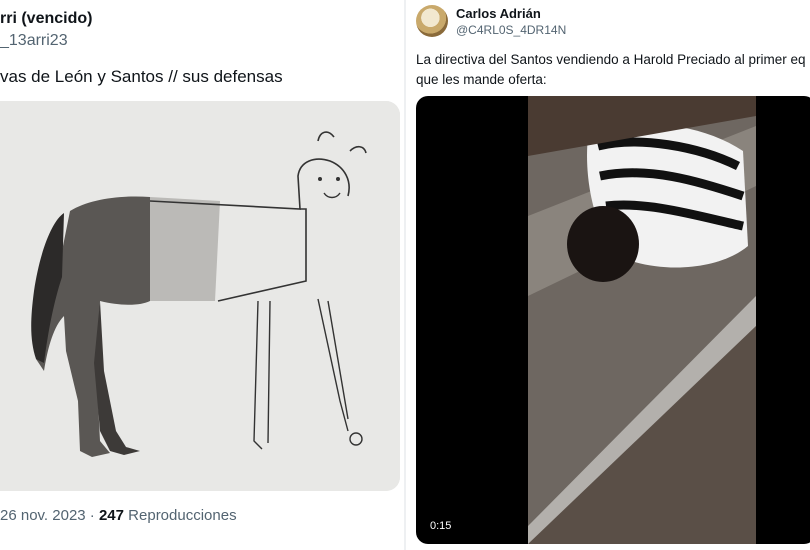 Image resolution: width=810 pixels, height=550 pixels. I want to click on author-name: Carlos Adrián, so click(498, 13).